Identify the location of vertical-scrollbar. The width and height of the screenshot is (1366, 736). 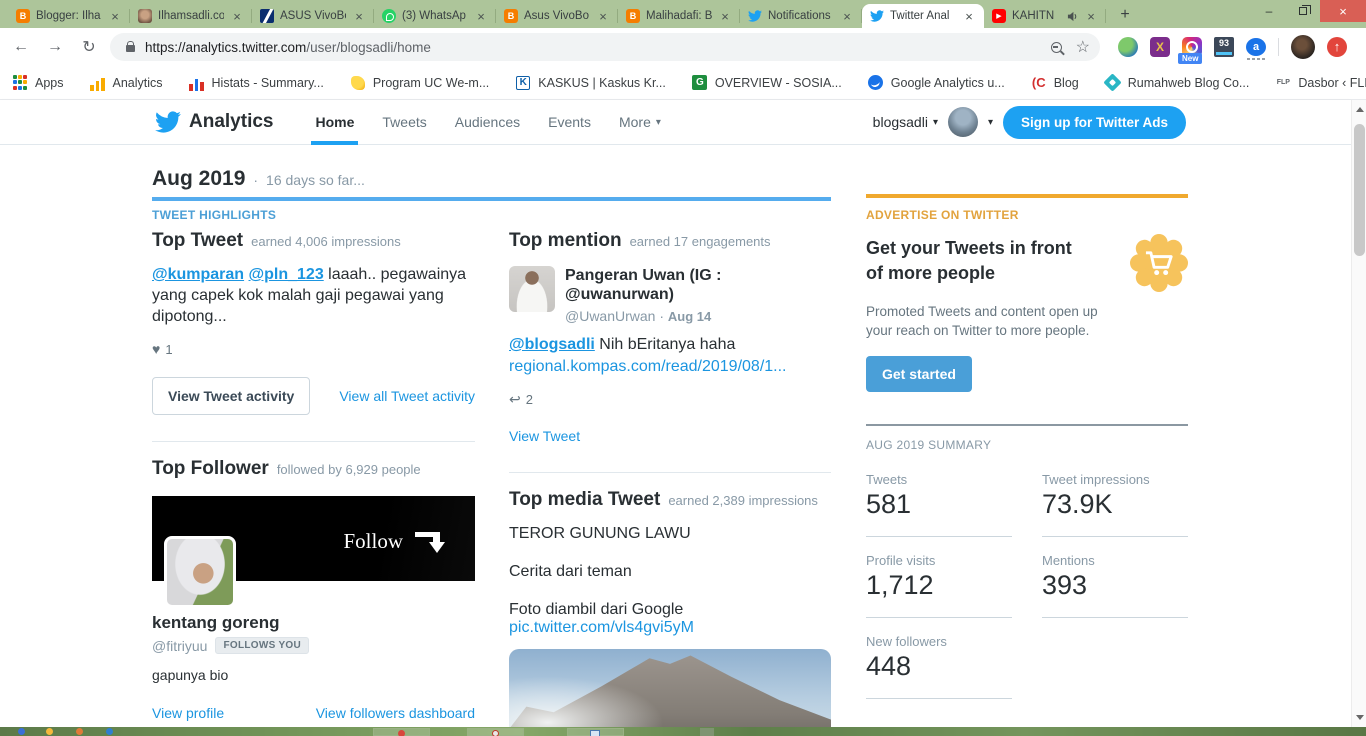
(1358, 413).